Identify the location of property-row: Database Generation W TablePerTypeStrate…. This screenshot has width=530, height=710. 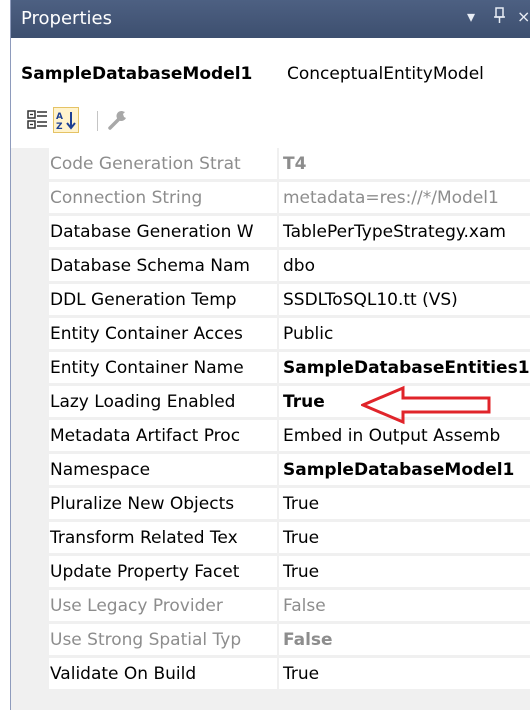
(270, 232).